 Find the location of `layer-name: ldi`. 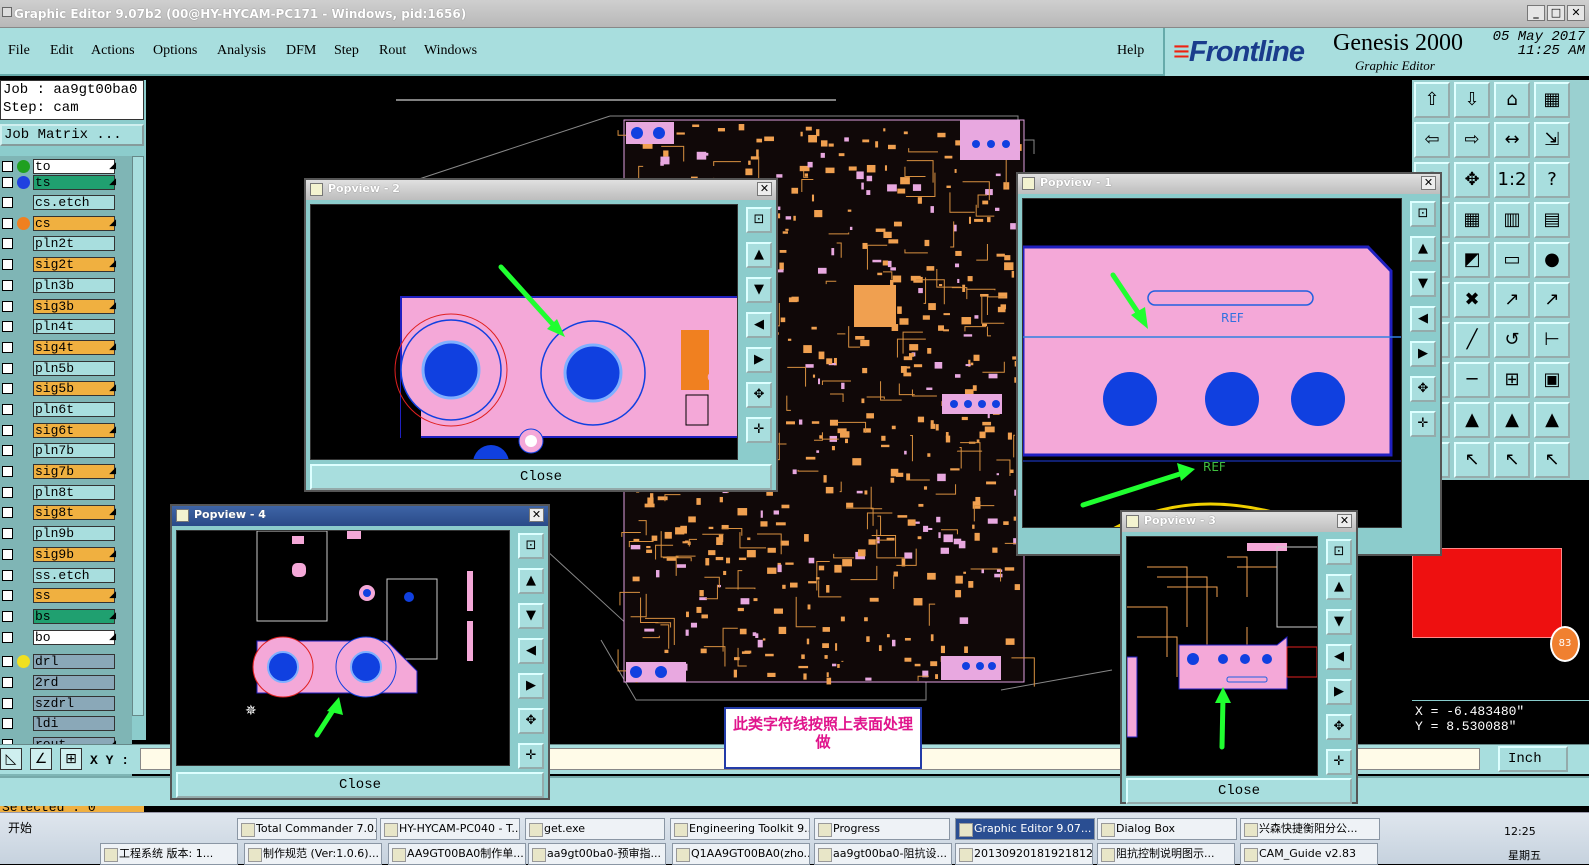

layer-name: ldi is located at coordinates (74, 723).